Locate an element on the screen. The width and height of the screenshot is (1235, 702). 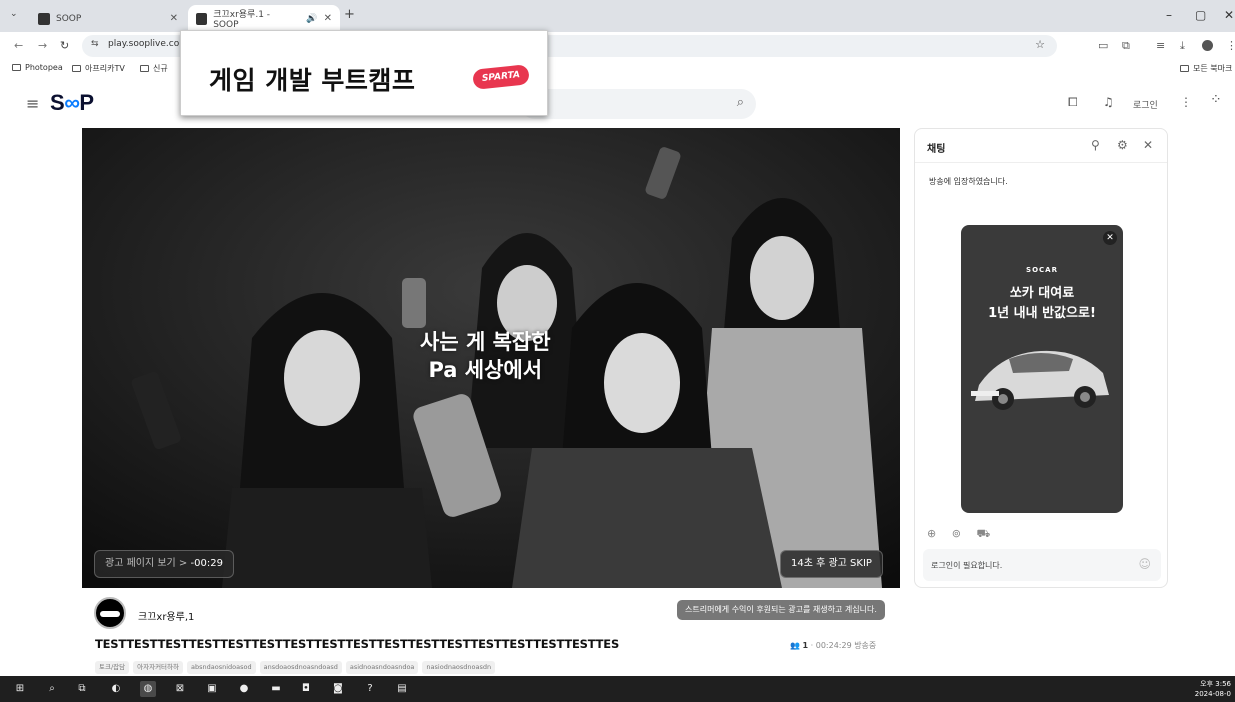
soop-app-icon: ◘ is located at coordinates (306, 689).